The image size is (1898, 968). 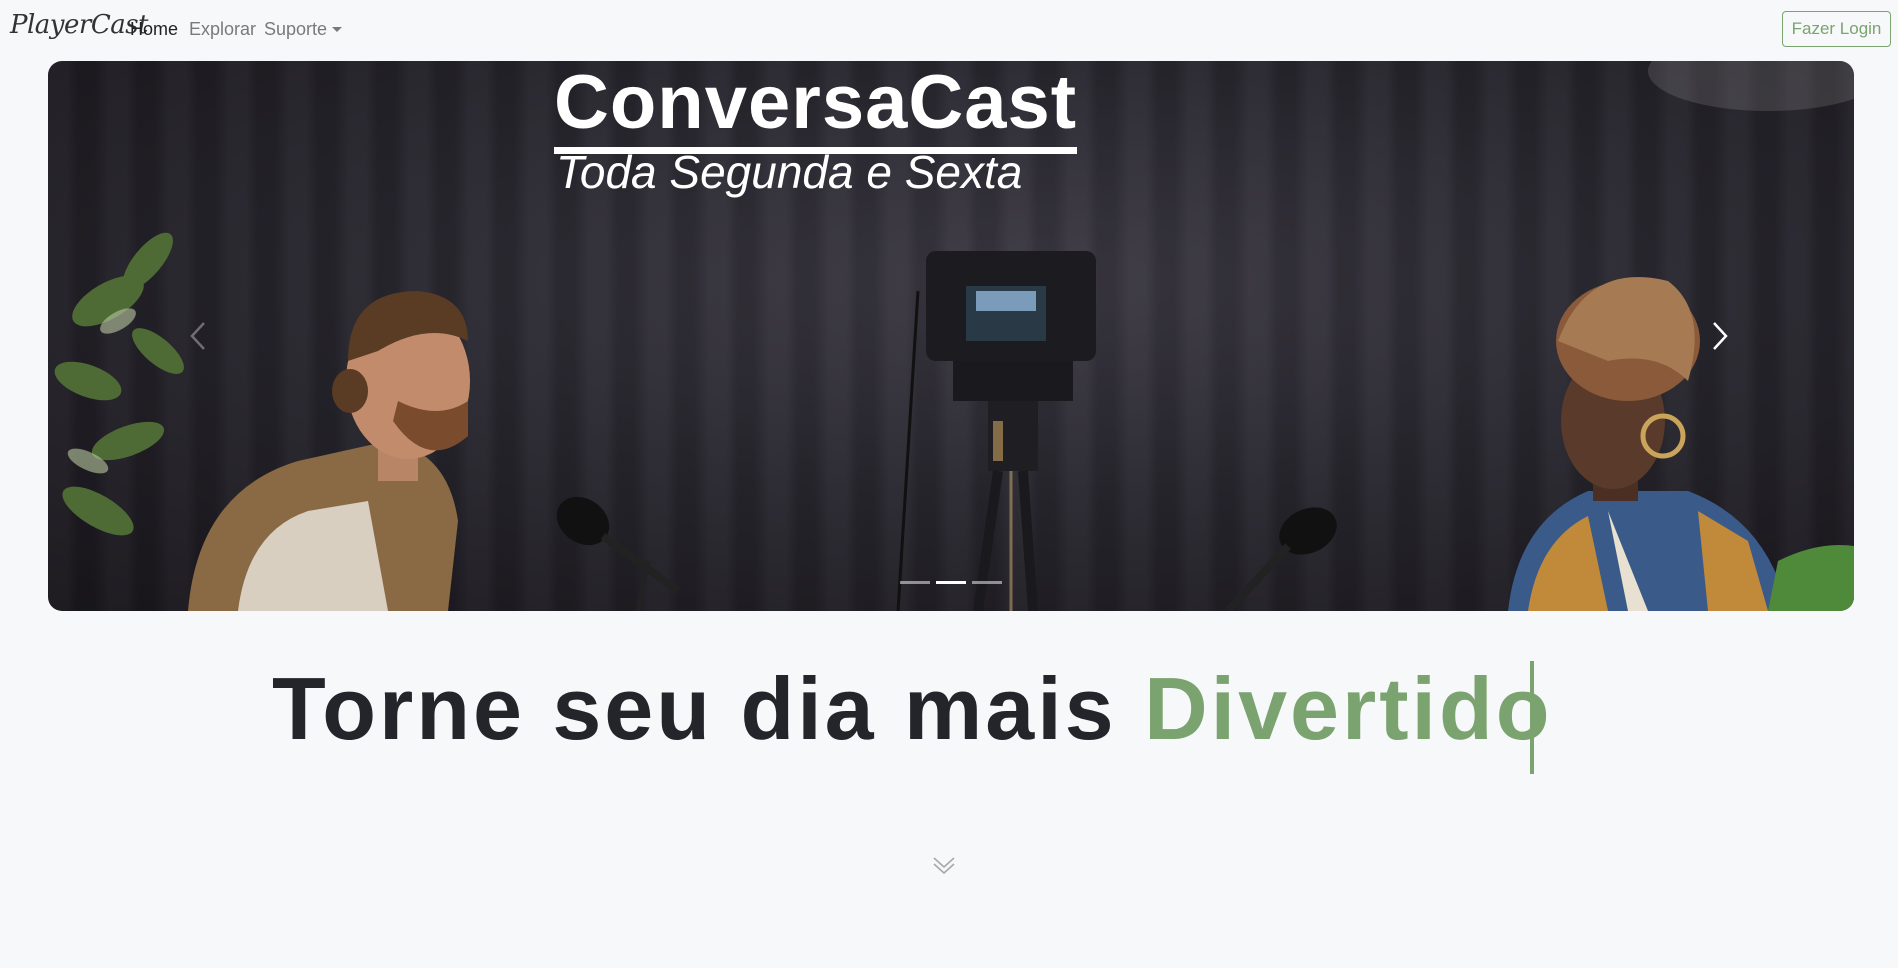 What do you see at coordinates (1836, 29) in the screenshot?
I see `login-button: Fazer Login` at bounding box center [1836, 29].